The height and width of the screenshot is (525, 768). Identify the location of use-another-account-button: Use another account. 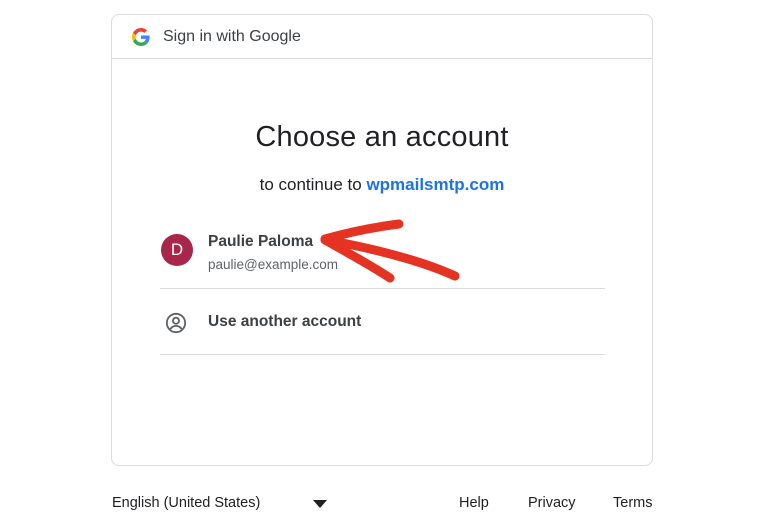
(382, 322).